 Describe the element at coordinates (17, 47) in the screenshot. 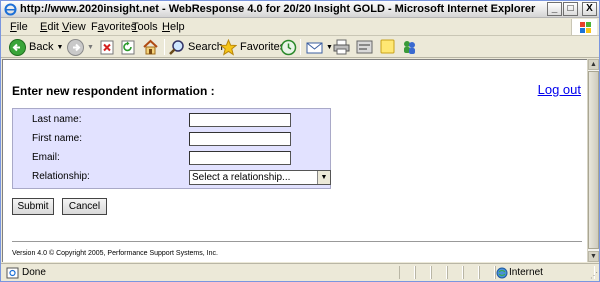

I see `back-icon` at that location.